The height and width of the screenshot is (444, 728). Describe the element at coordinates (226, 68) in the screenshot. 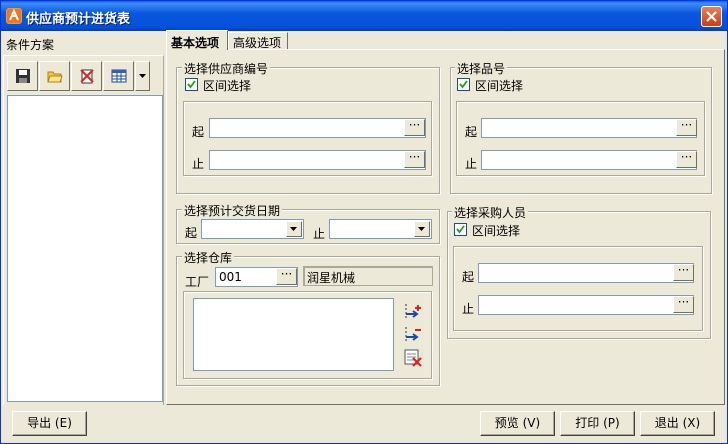

I see `supplier-group-title: 选择供应商编号` at that location.